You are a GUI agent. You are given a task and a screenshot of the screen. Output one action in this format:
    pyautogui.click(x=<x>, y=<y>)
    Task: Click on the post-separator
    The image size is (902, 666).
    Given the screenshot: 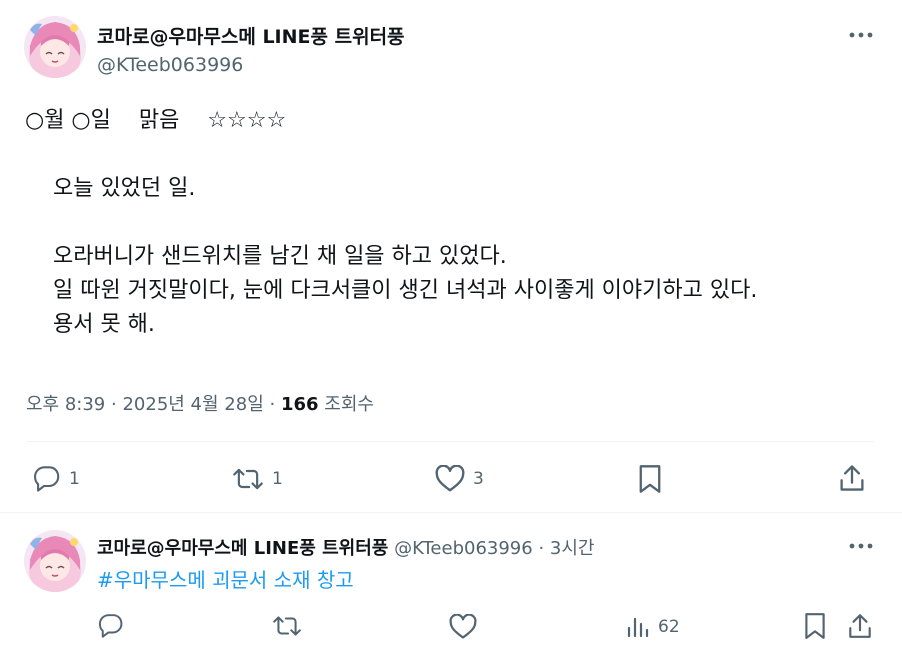 What is the action you would take?
    pyautogui.click(x=451, y=512)
    